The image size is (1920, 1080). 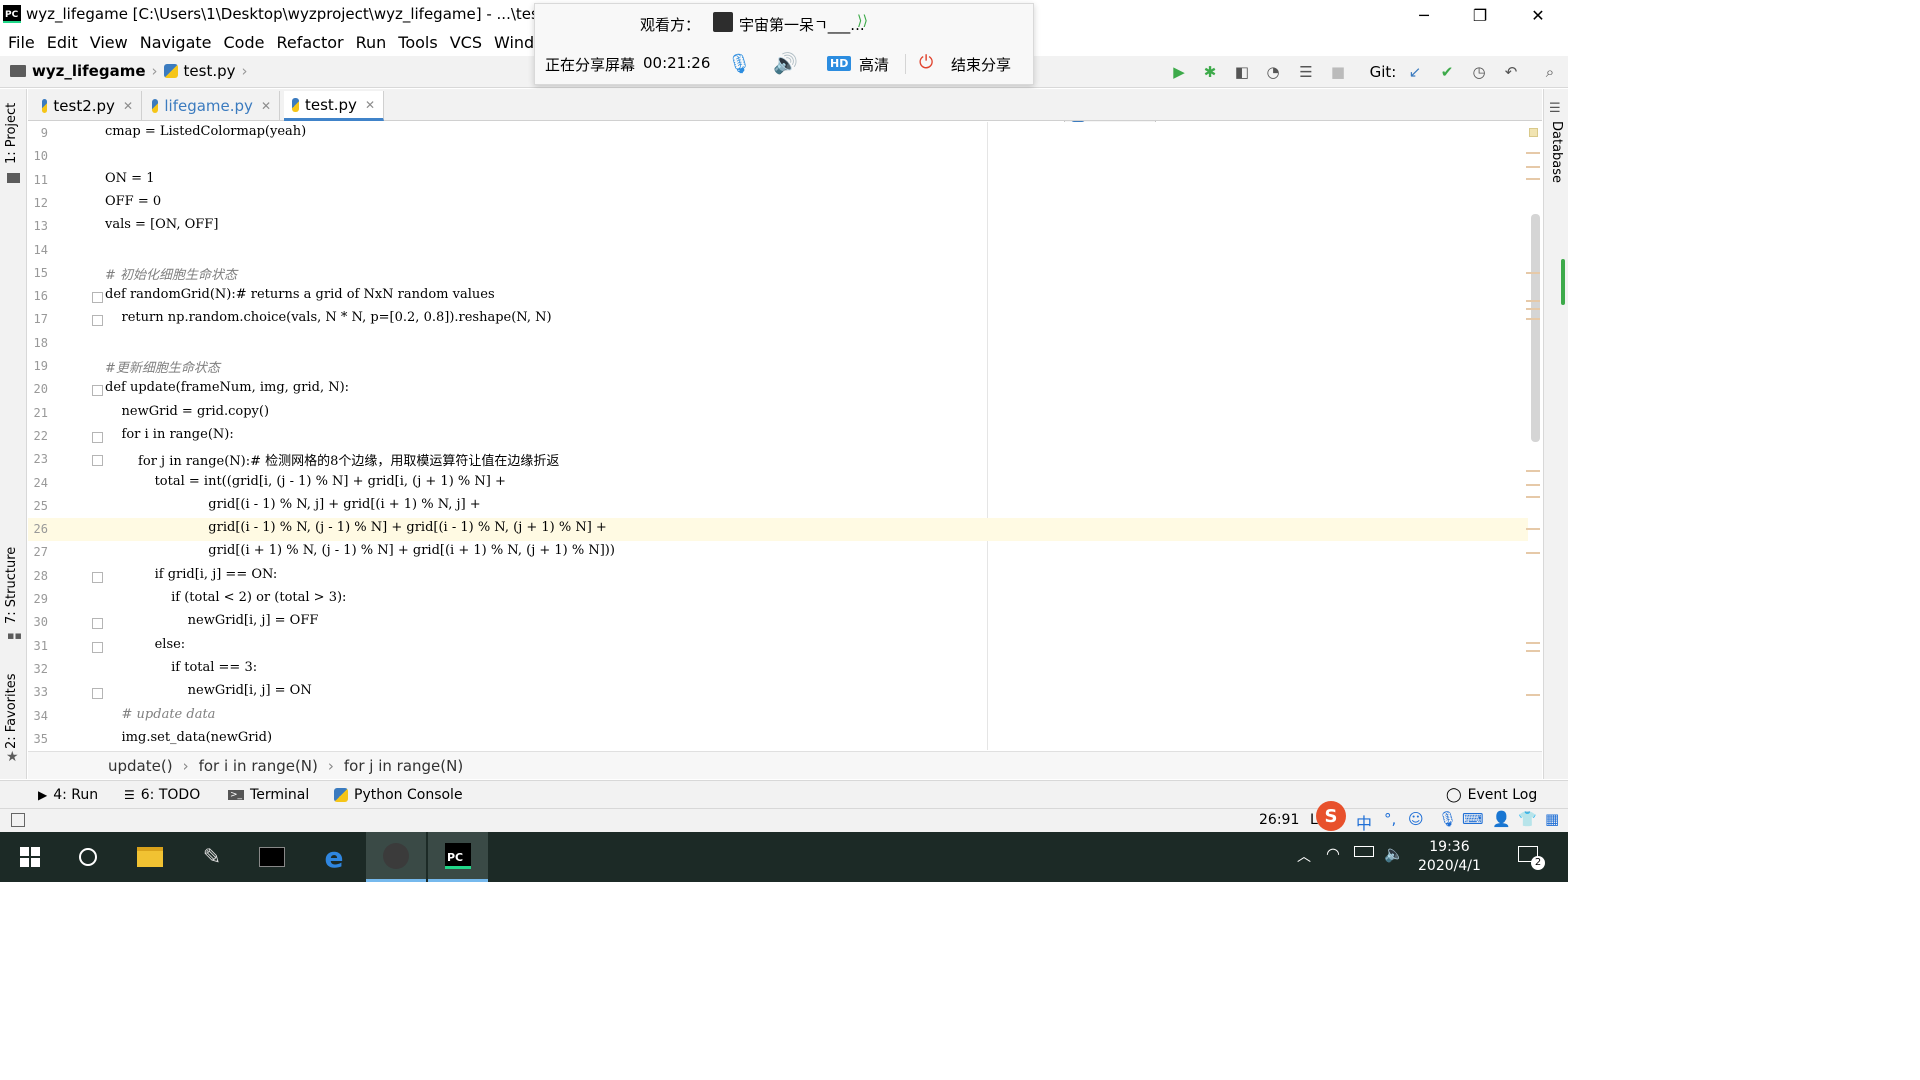 What do you see at coordinates (785, 413) in the screenshot?
I see `code-line: 21 newGrid = grid.copy()` at bounding box center [785, 413].